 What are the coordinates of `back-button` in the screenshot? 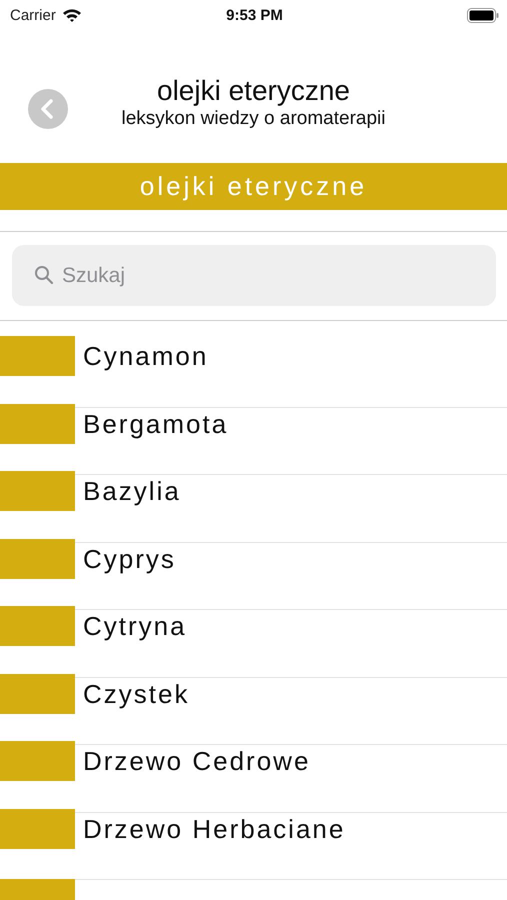 It's located at (48, 109).